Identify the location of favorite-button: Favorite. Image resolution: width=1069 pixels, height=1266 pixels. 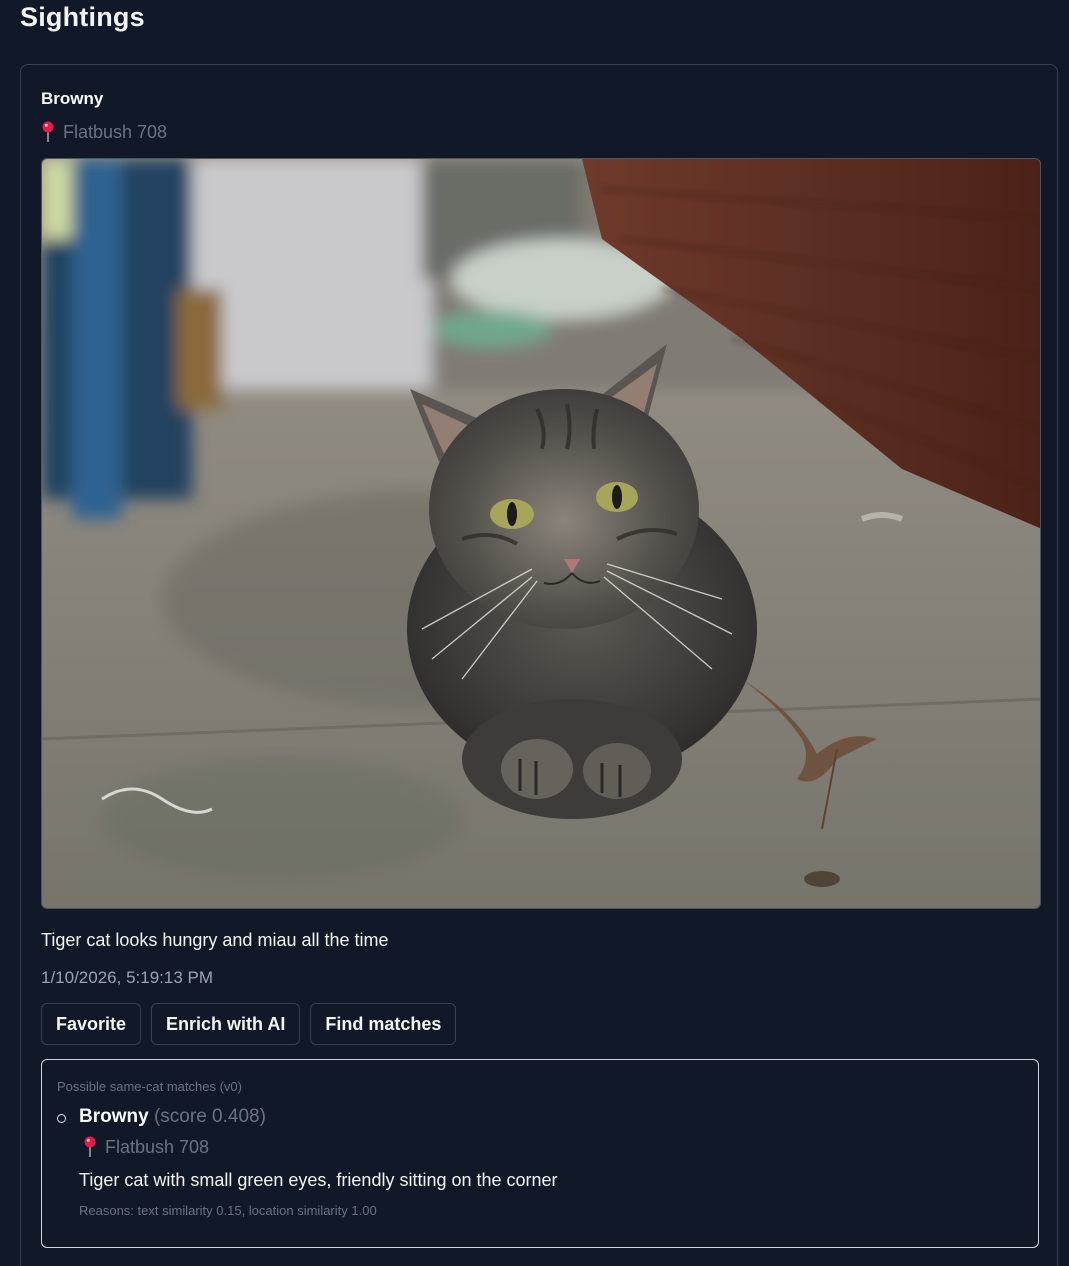
(91, 1024).